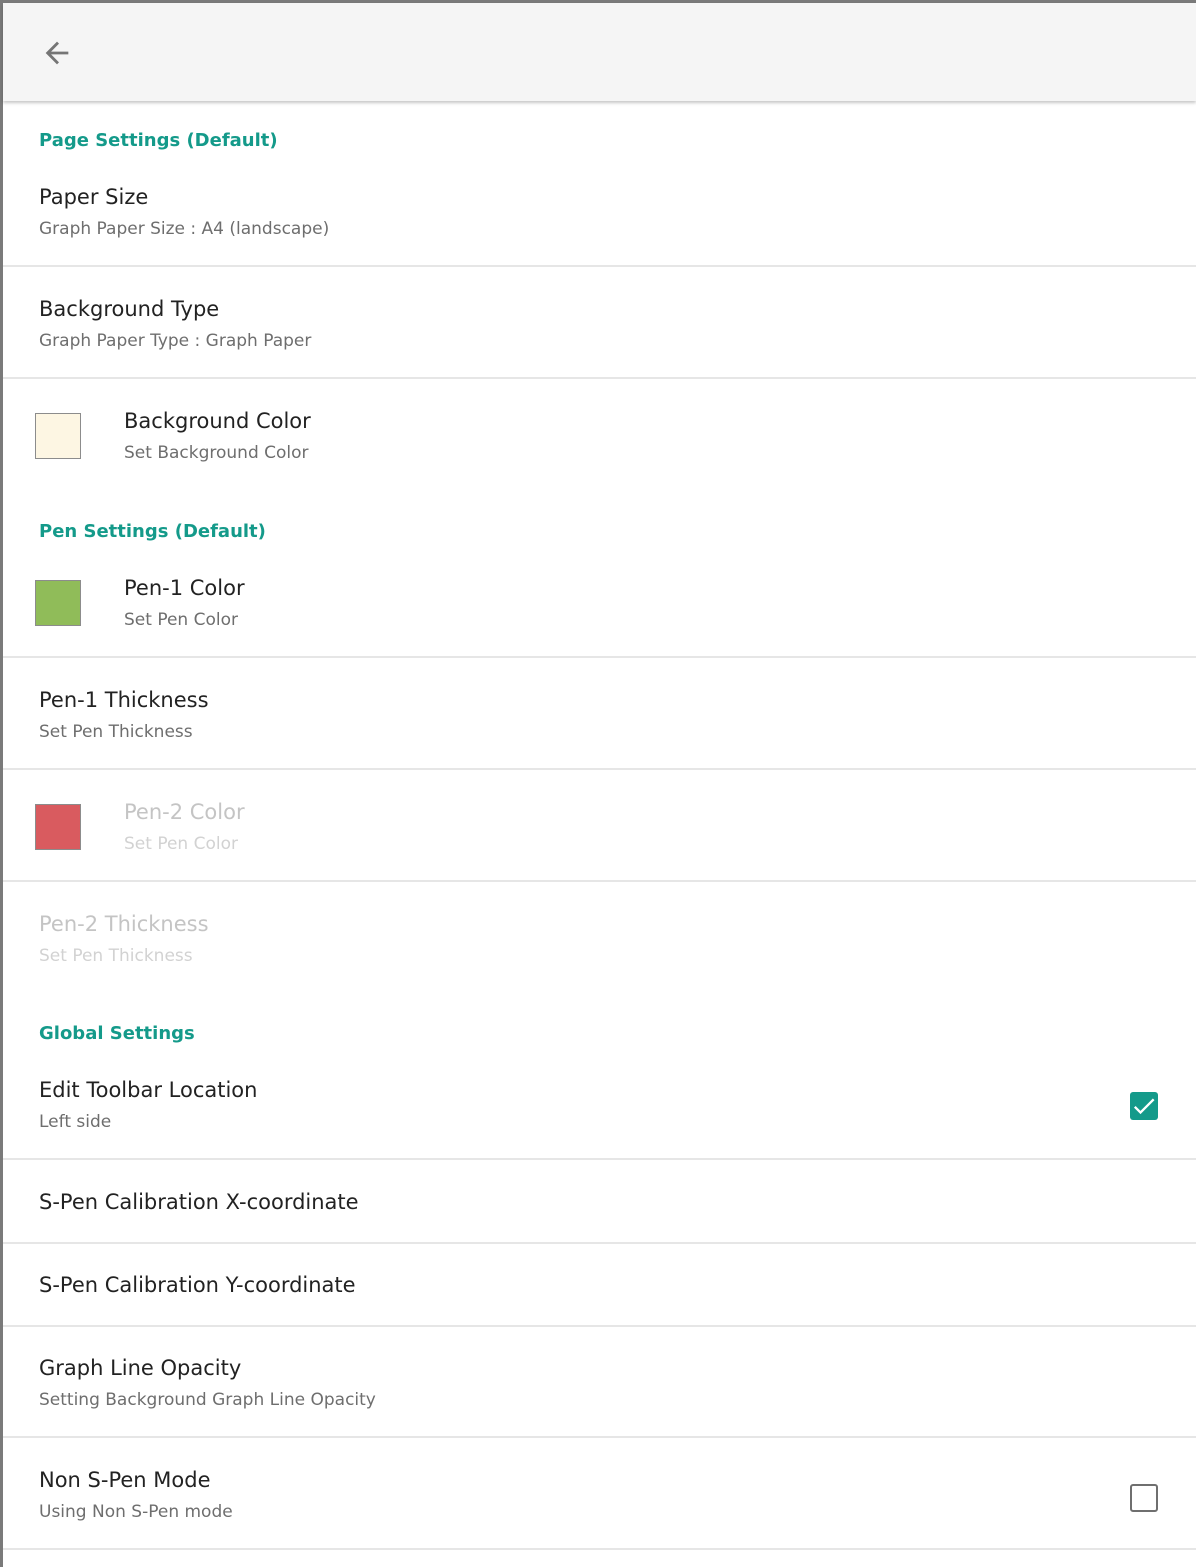 Image resolution: width=1196 pixels, height=1567 pixels. Describe the element at coordinates (599, 1293) in the screenshot. I see `pref-spen-calibration-y: S-Pen Calibration Y-coordinate` at that location.